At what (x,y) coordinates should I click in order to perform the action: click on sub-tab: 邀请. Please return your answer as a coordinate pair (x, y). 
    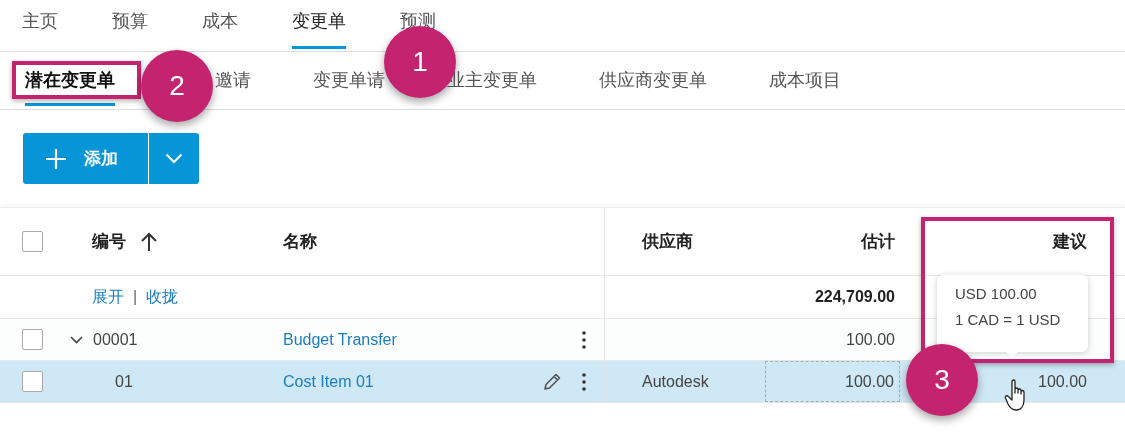
    Looking at the image, I should click on (233, 80).